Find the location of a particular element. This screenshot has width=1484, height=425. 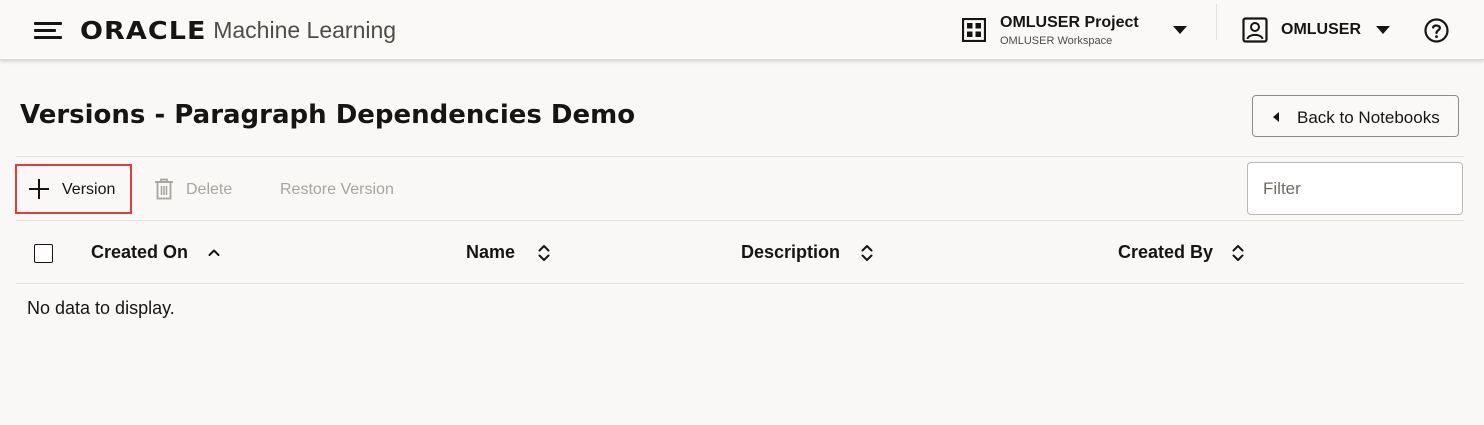

delete-label: Delete is located at coordinates (209, 189).